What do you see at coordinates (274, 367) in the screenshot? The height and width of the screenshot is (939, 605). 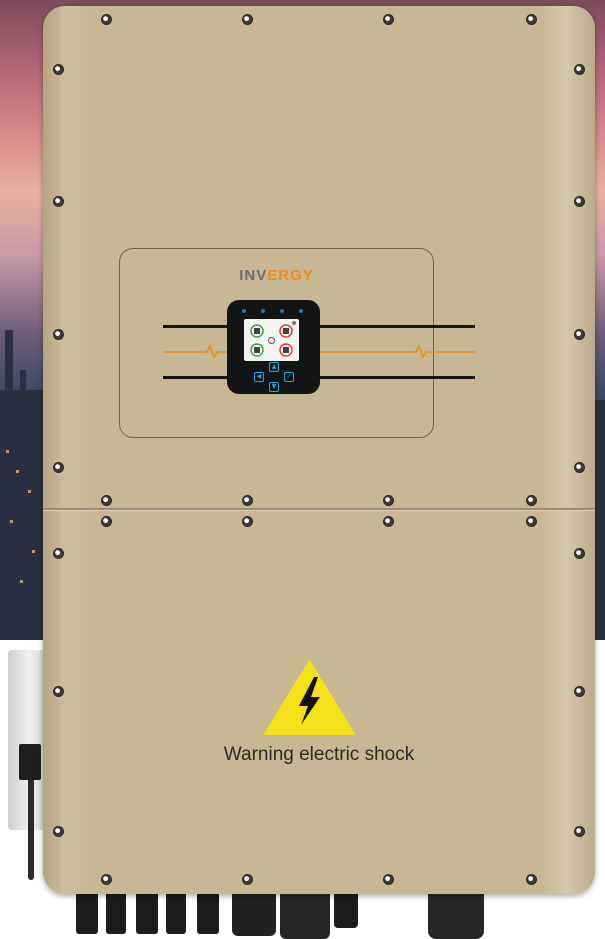 I see `up-arrow-icon: ▲` at bounding box center [274, 367].